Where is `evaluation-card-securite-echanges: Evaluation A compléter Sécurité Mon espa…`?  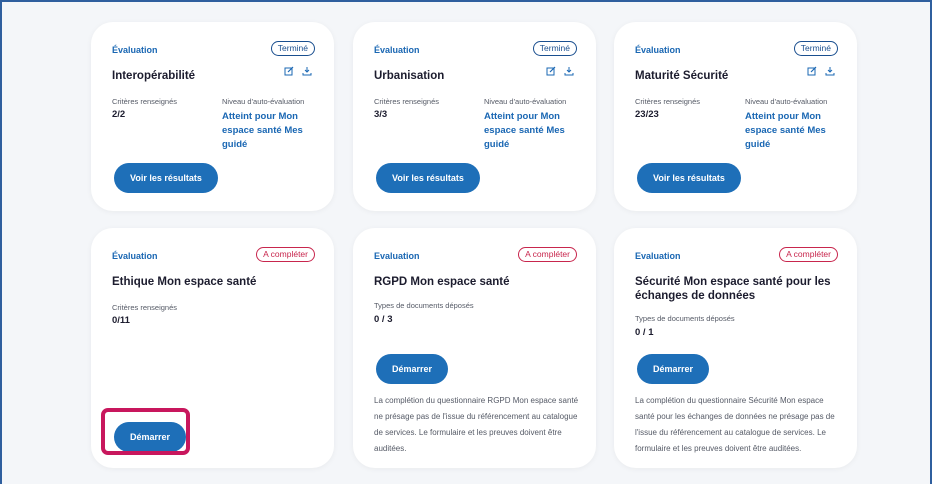 evaluation-card-securite-echanges: Evaluation A compléter Sécurité Mon espa… is located at coordinates (735, 348).